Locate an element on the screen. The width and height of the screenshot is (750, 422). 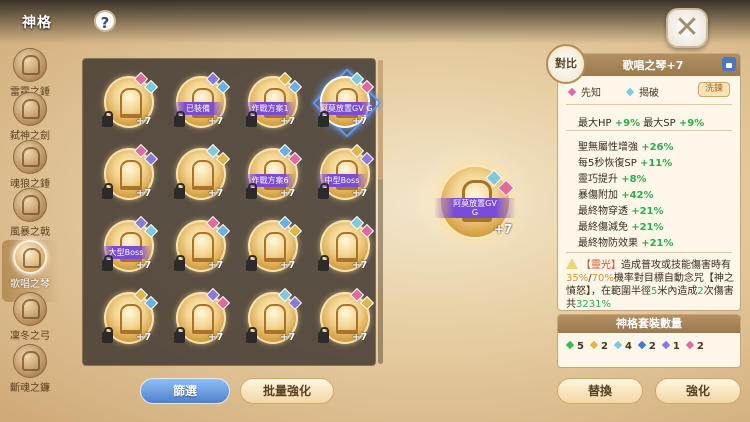
enhance-button: 強化 is located at coordinates (698, 391).